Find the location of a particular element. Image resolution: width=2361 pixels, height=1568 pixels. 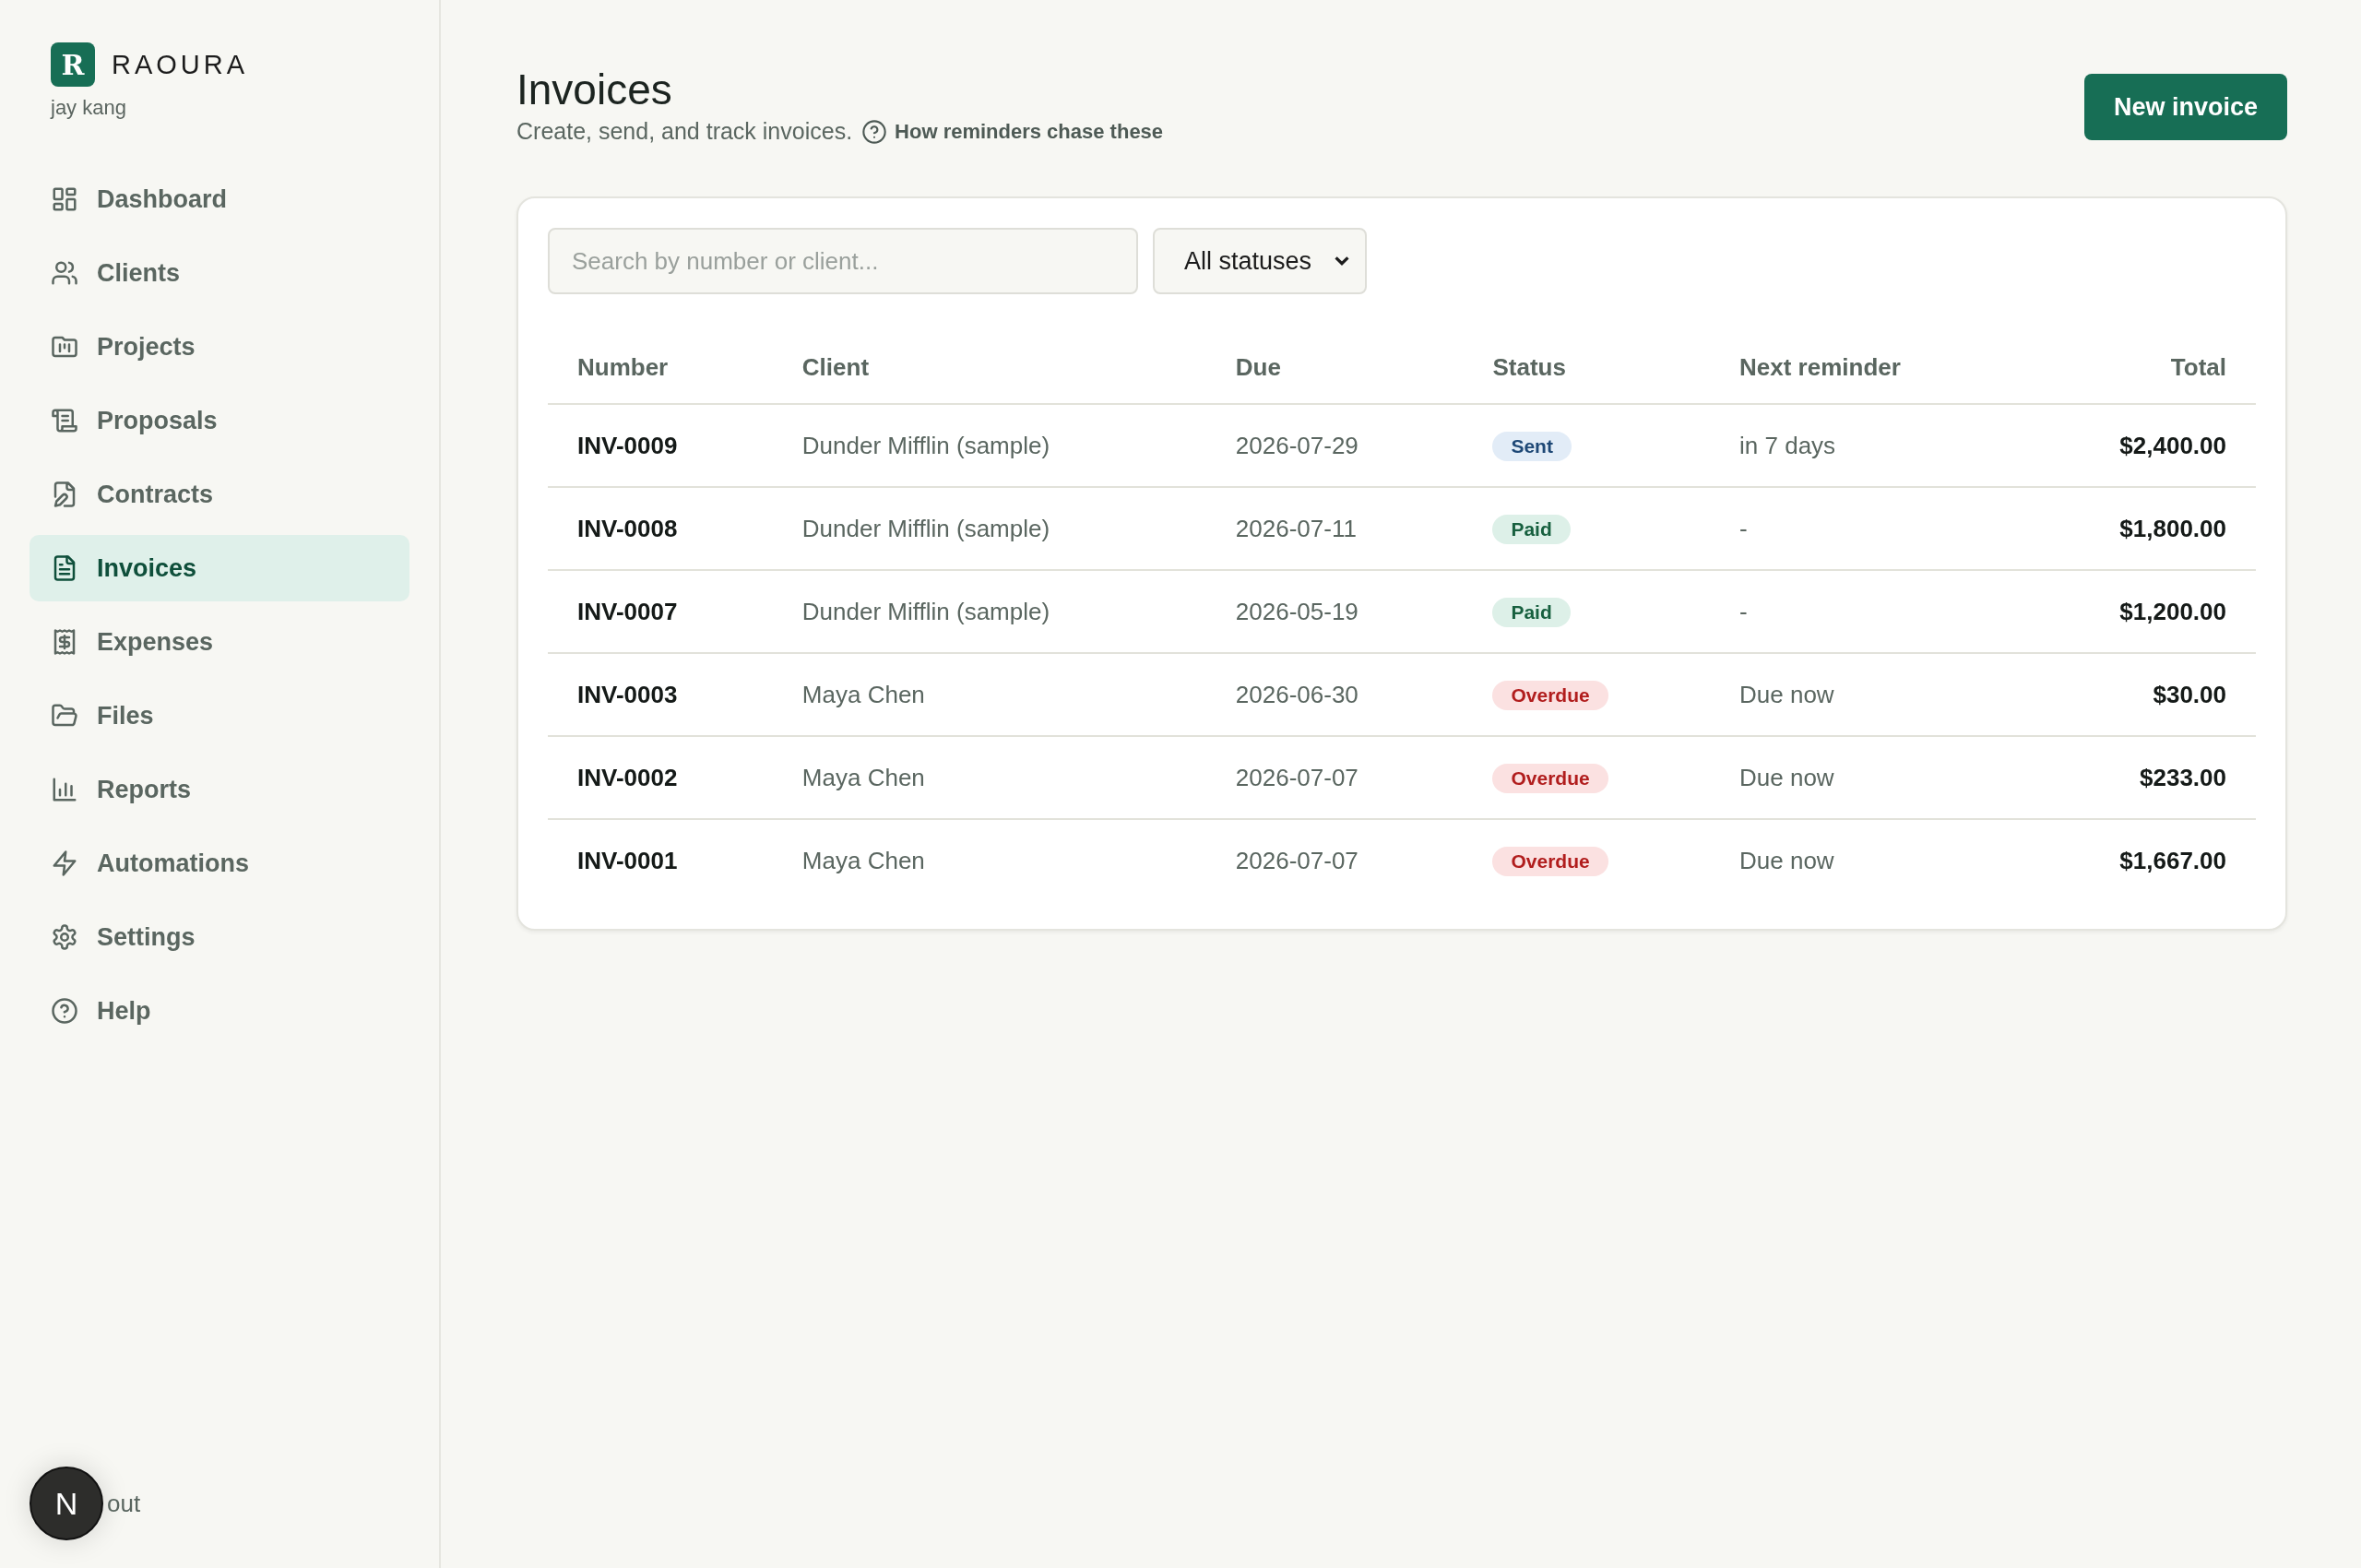

column-header: Next reminder is located at coordinates (1866, 367).